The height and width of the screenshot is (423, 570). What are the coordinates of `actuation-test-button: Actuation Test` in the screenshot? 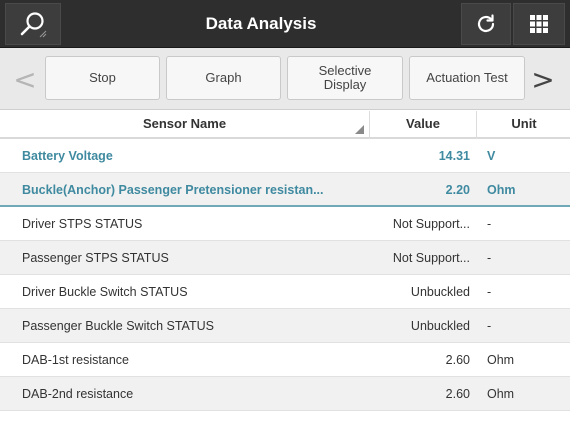 It's located at (467, 78).